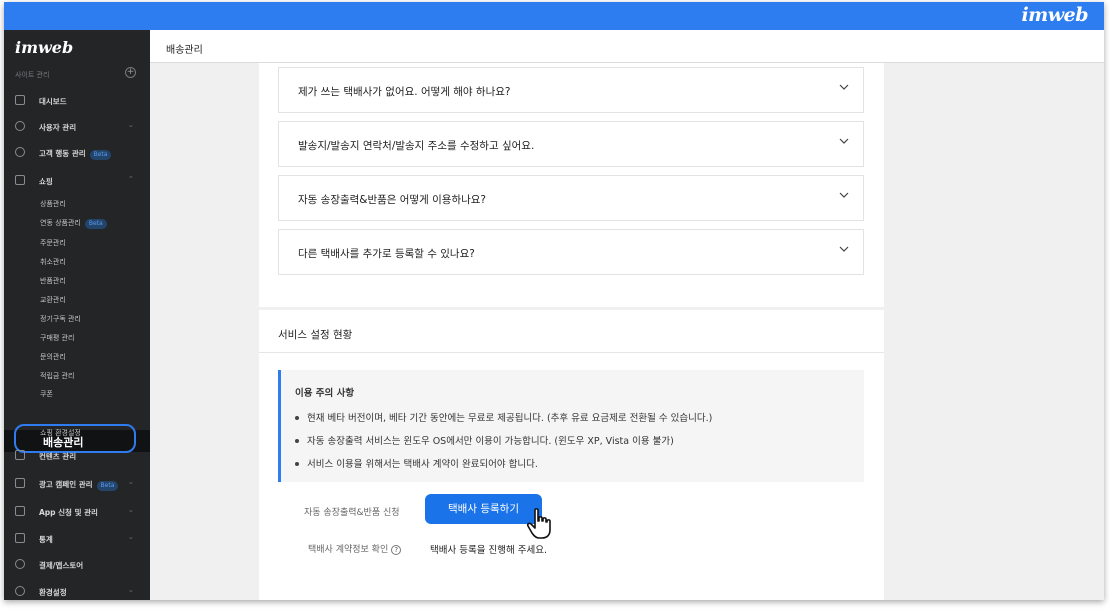  I want to click on sidebar-sub-inquiries: 문의관리, so click(53, 357).